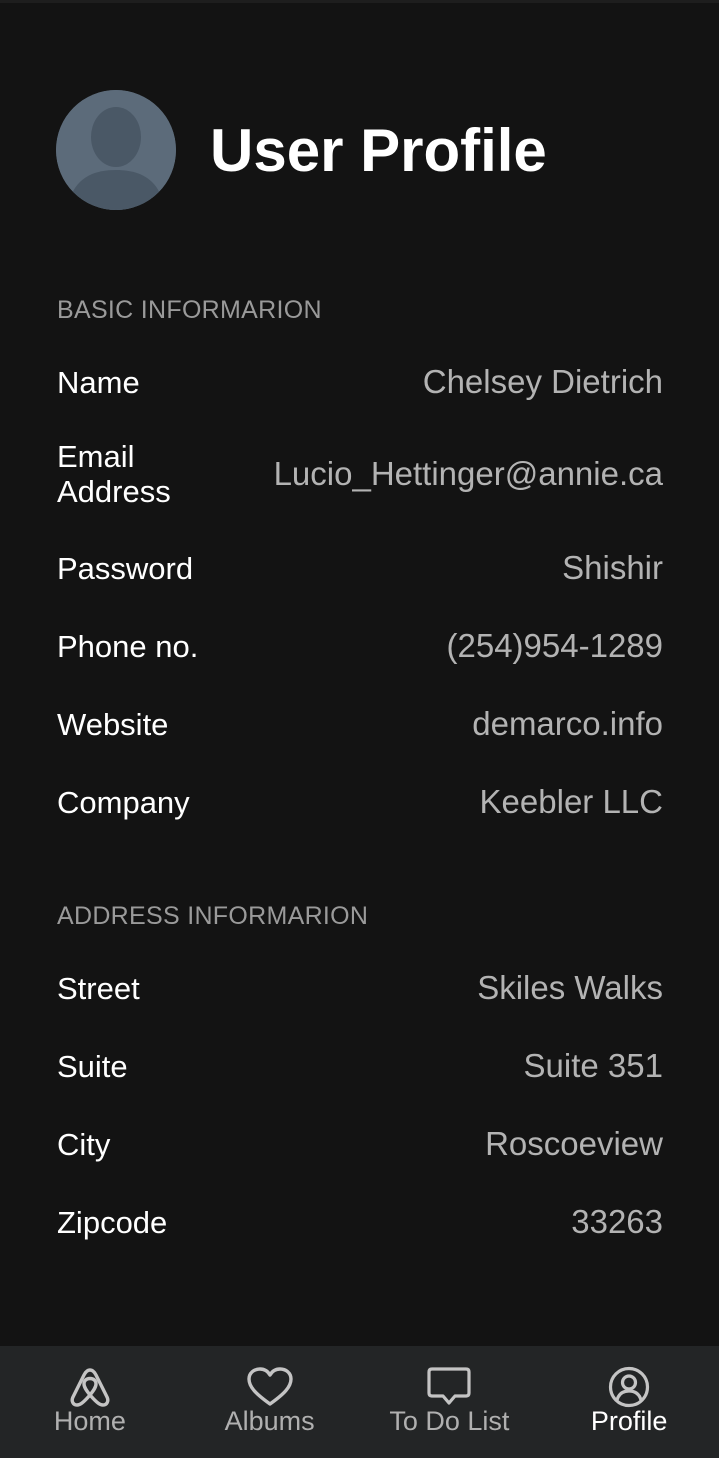 Image resolution: width=719 pixels, height=1458 pixels. Describe the element at coordinates (360, 1222) in the screenshot. I see `info-row-zipcode: Zipcode 33263` at that location.